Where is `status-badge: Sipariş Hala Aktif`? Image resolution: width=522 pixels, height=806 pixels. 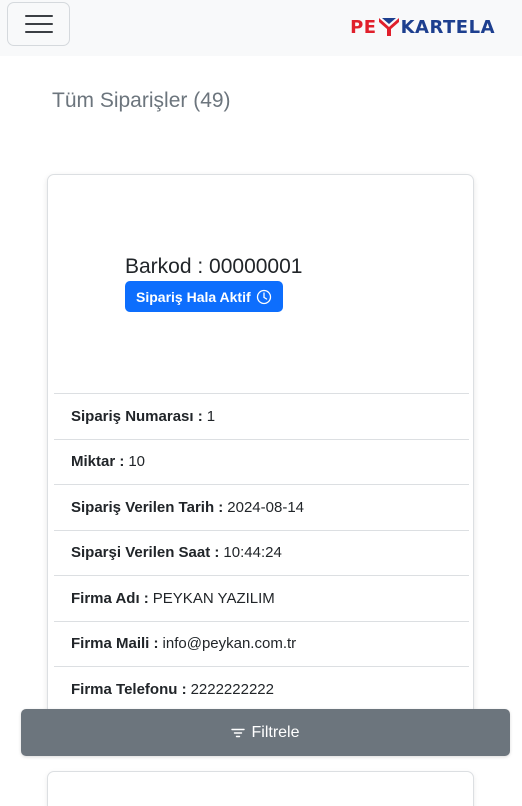 status-badge: Sipariş Hala Aktif is located at coordinates (204, 296).